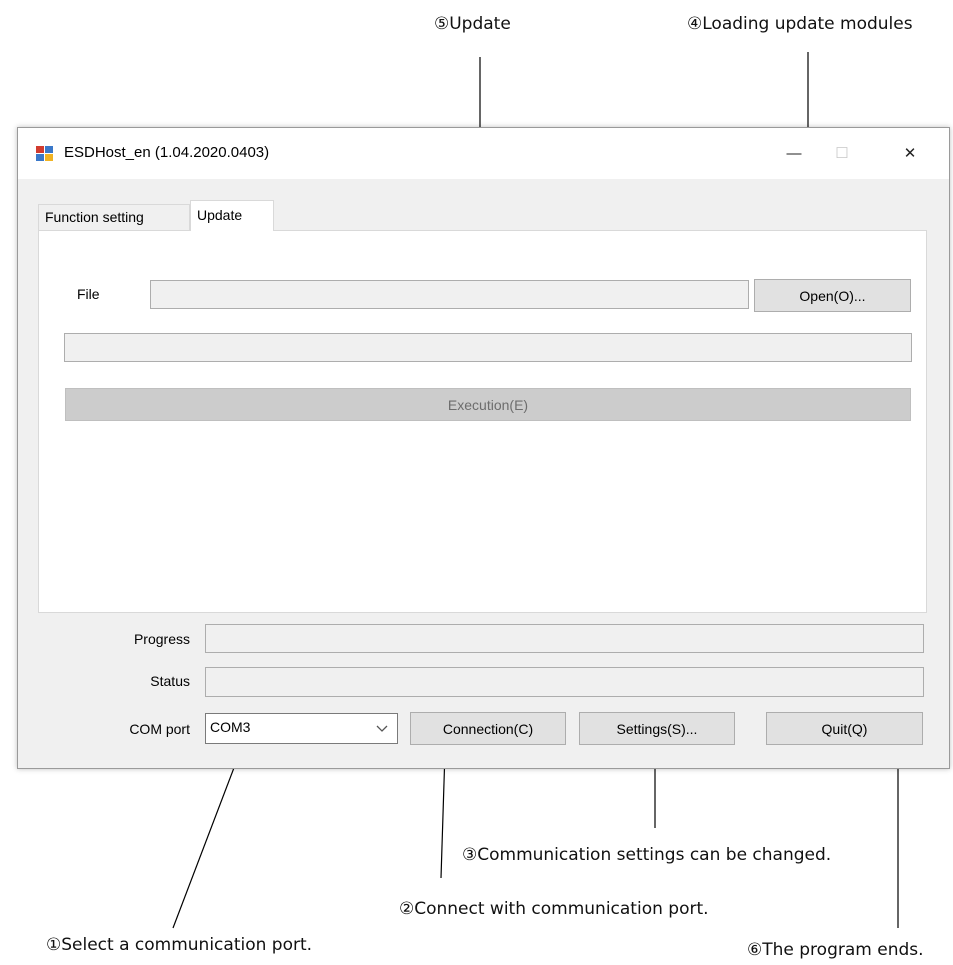  What do you see at coordinates (170, 681) in the screenshot?
I see `status-label: Status` at bounding box center [170, 681].